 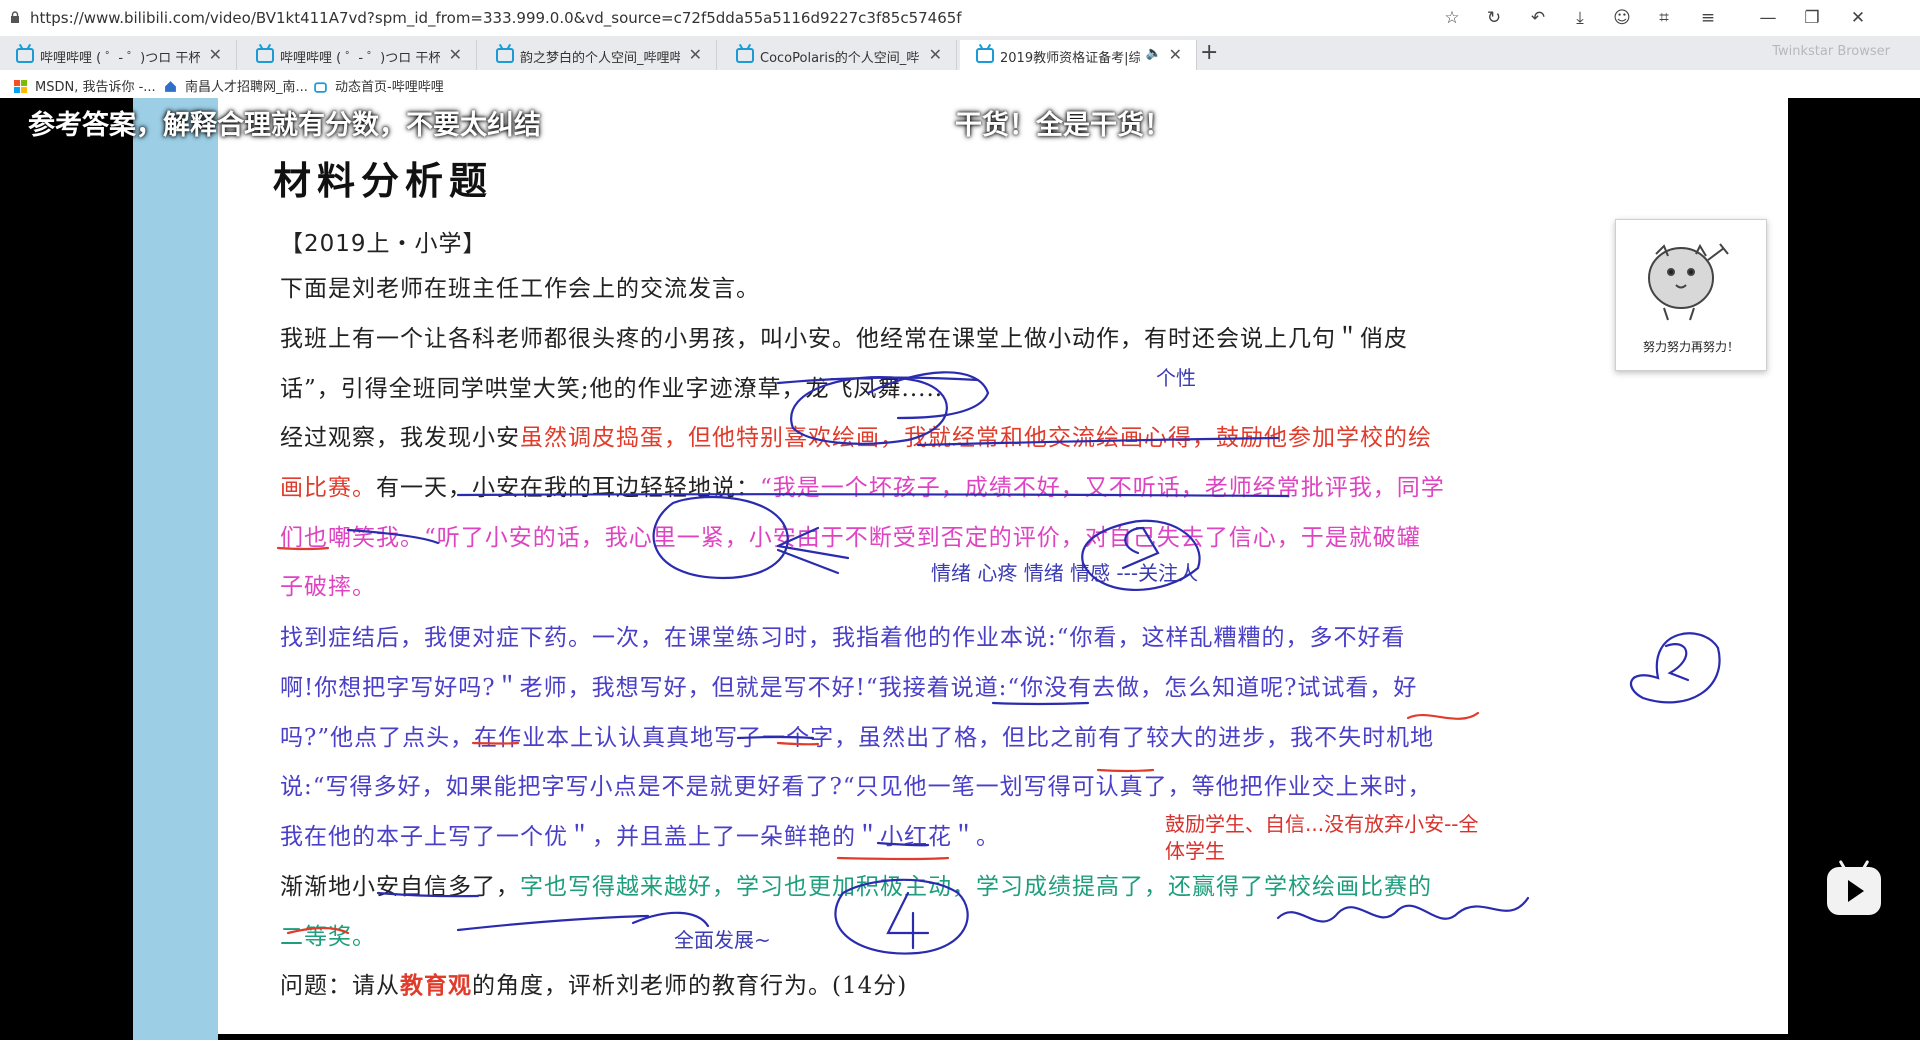 I want to click on tab-1: 哔哩哔哩 ( ゜- ゜)つロ 干杯~-bi ✕, so click(x=118, y=55).